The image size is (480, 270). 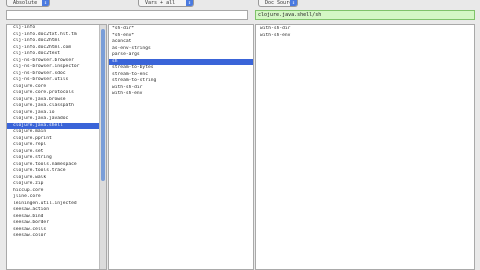 I want to click on namespace-search-input, so click(x=127, y=15).